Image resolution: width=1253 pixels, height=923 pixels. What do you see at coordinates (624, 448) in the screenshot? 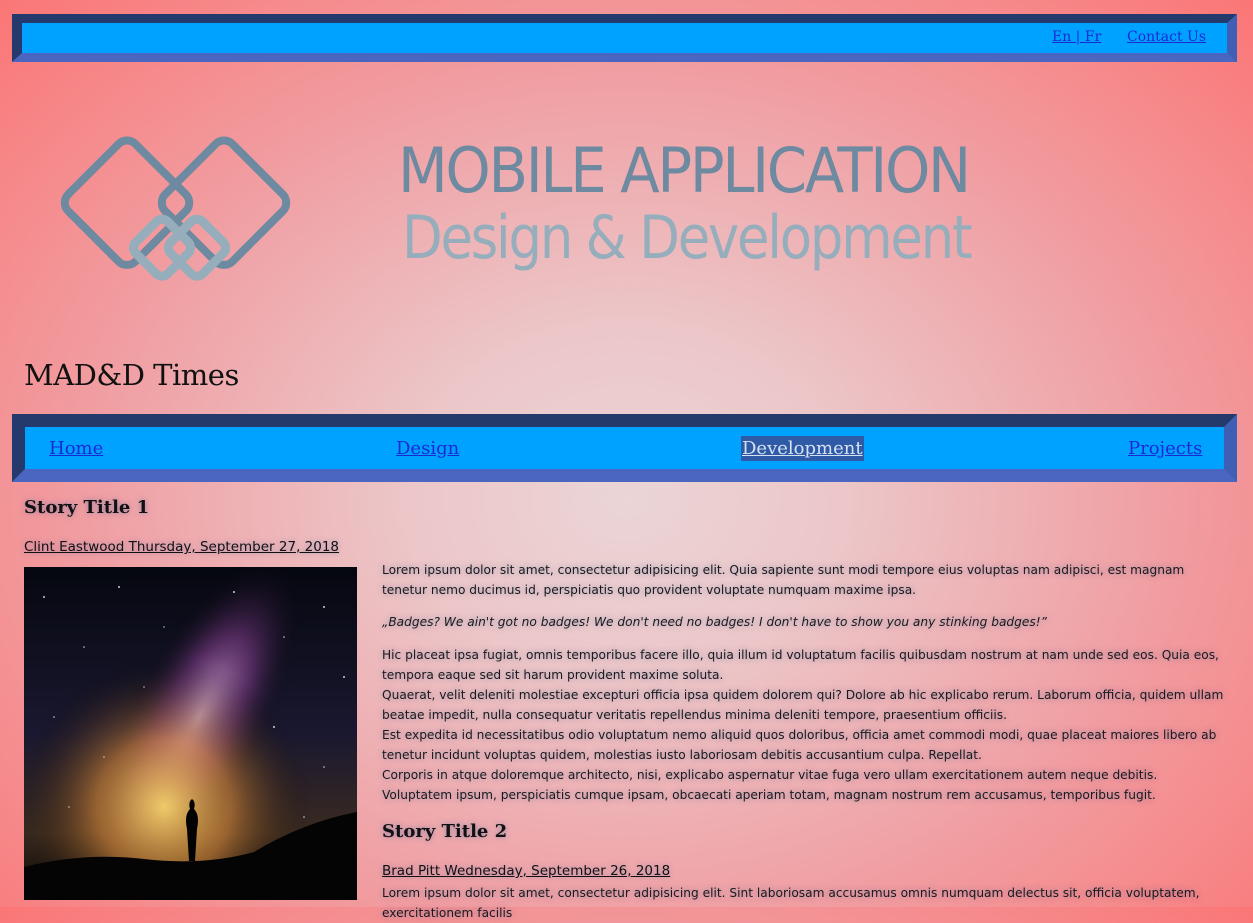
I see `main-nav: Home Design Development Projects` at bounding box center [624, 448].